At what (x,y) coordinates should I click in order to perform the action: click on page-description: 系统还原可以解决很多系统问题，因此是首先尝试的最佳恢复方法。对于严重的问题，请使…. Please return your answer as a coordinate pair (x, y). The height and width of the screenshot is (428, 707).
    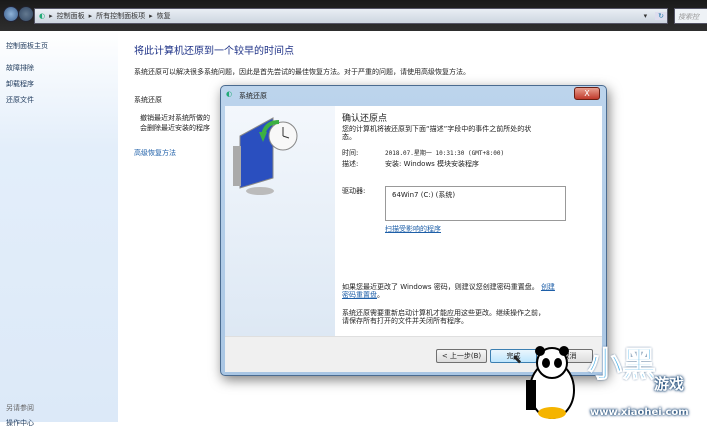
    Looking at the image, I should click on (302, 72).